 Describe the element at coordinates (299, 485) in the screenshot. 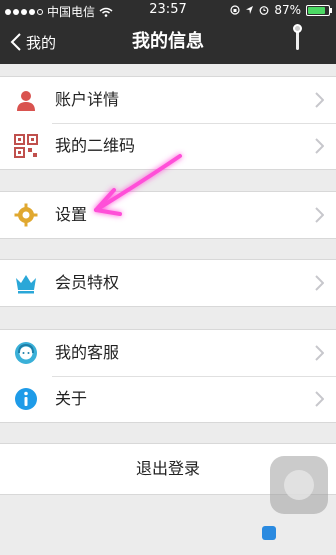

I see `assistive-touch-button` at that location.